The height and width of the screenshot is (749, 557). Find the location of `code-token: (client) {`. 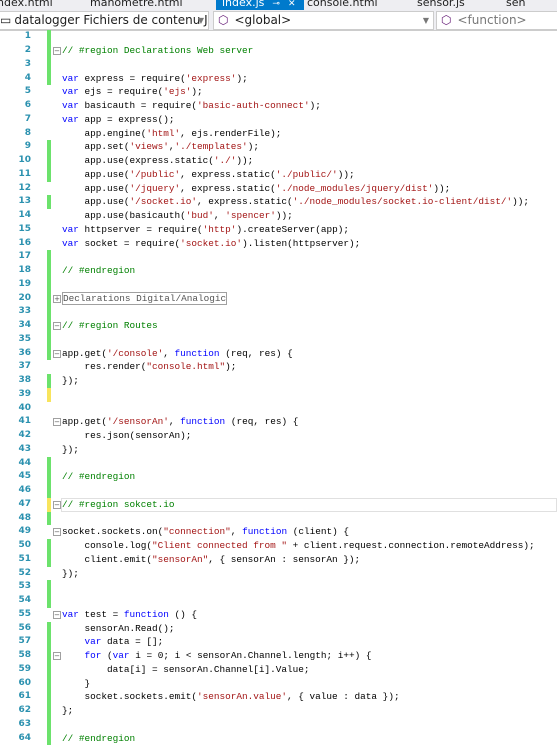

code-token: (client) { is located at coordinates (318, 532).